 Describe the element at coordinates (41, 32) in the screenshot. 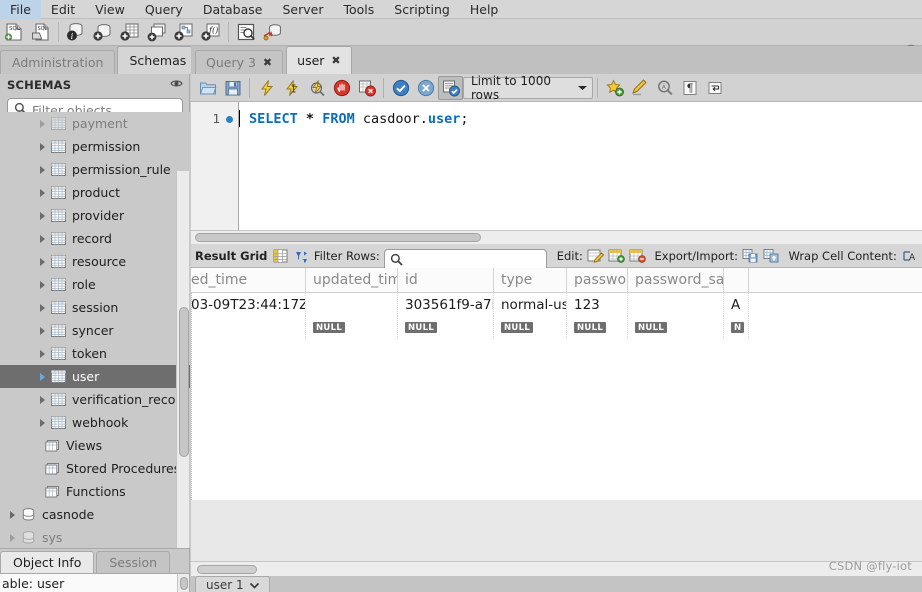

I see `open-sql-script-icon: SQL` at that location.